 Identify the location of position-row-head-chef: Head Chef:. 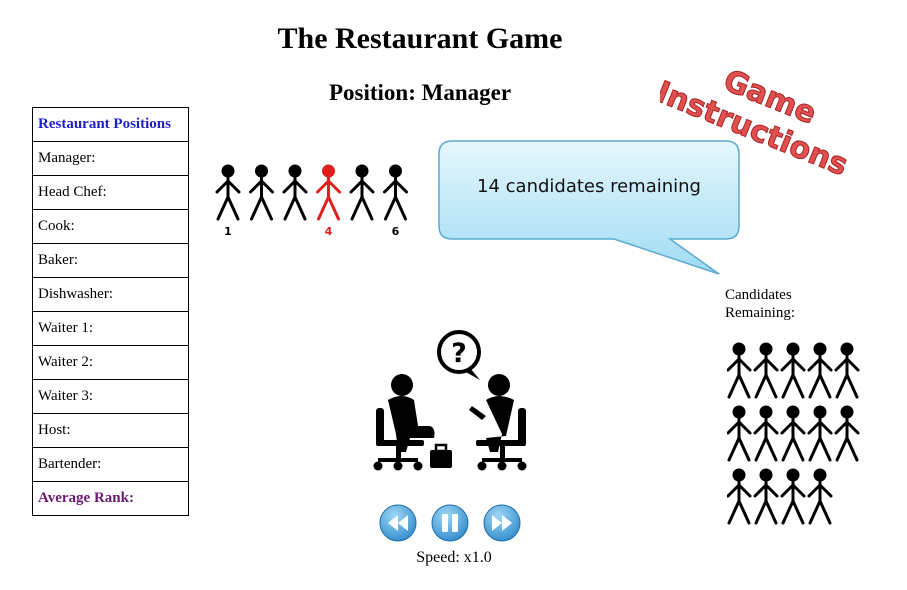
(110, 192).